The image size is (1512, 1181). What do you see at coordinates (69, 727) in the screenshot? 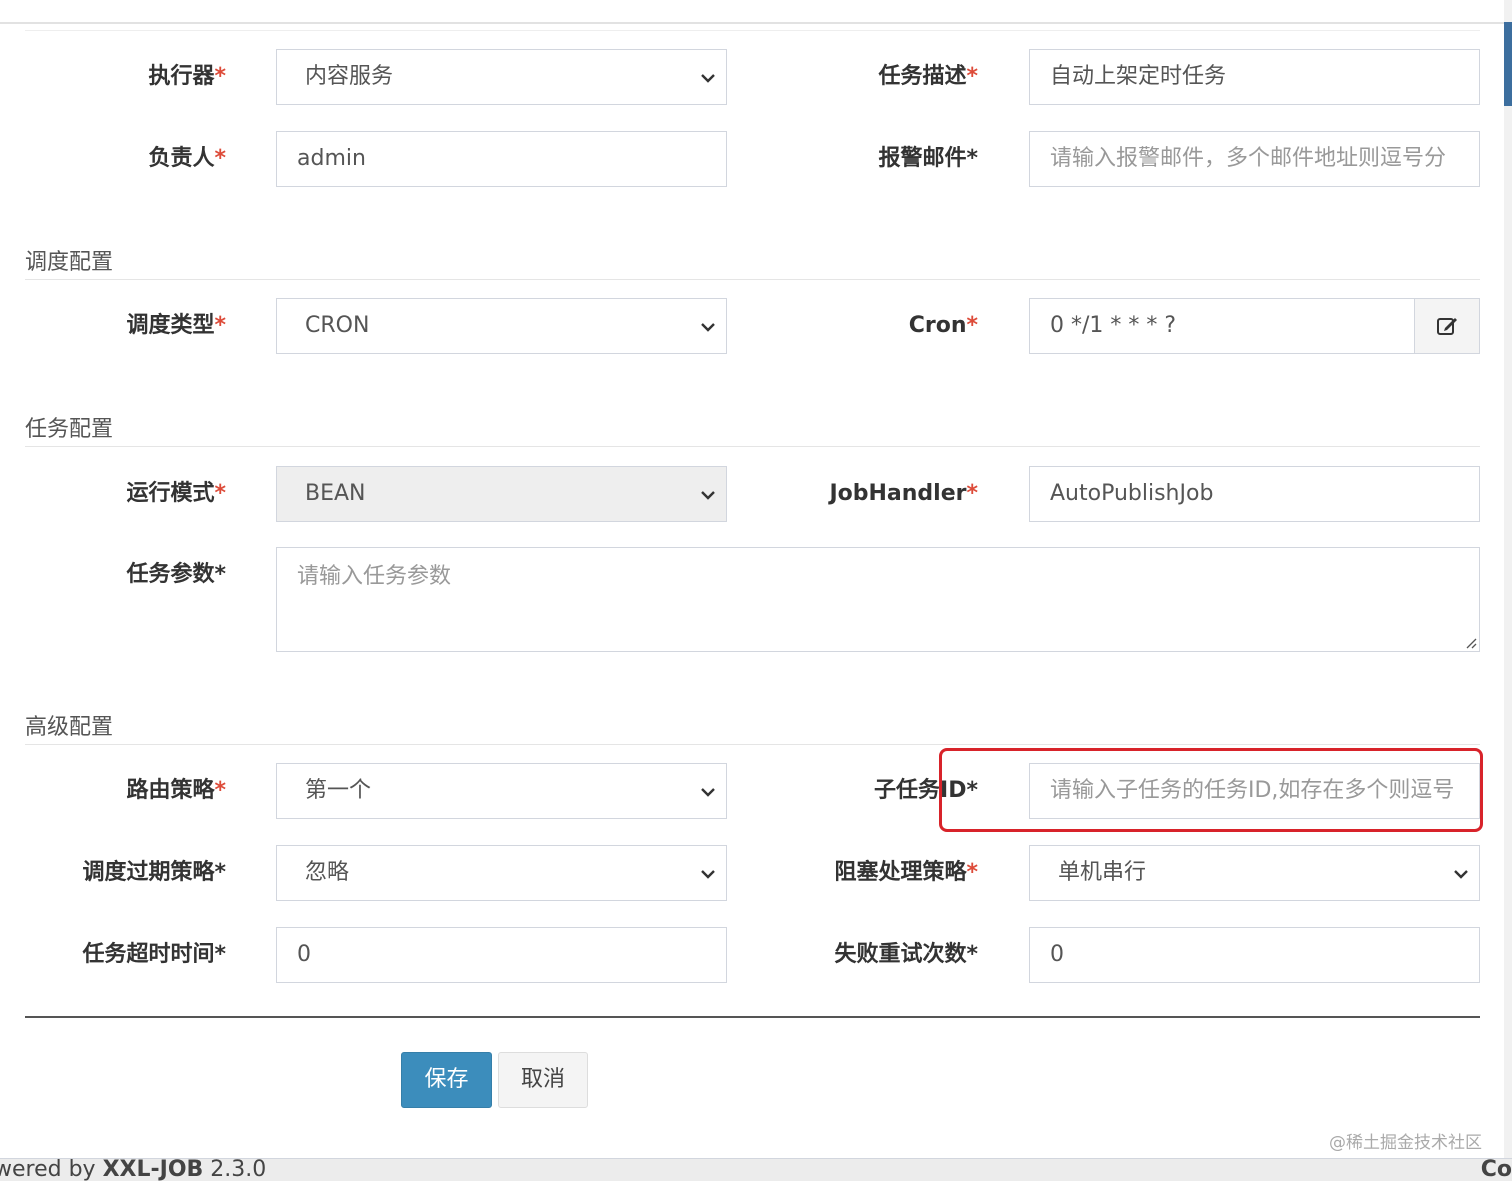
I see `section-advanced-title: 高级配置` at bounding box center [69, 727].